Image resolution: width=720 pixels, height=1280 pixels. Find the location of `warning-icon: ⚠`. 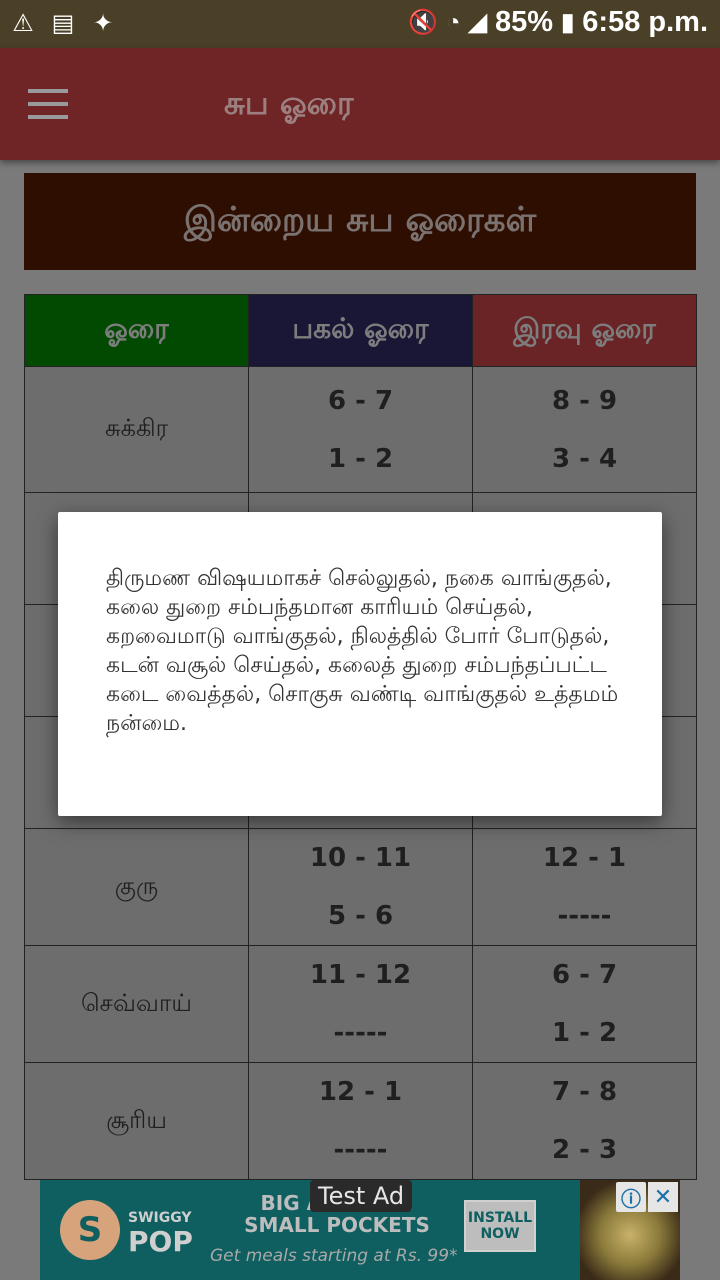

warning-icon: ⚠ is located at coordinates (23, 23).